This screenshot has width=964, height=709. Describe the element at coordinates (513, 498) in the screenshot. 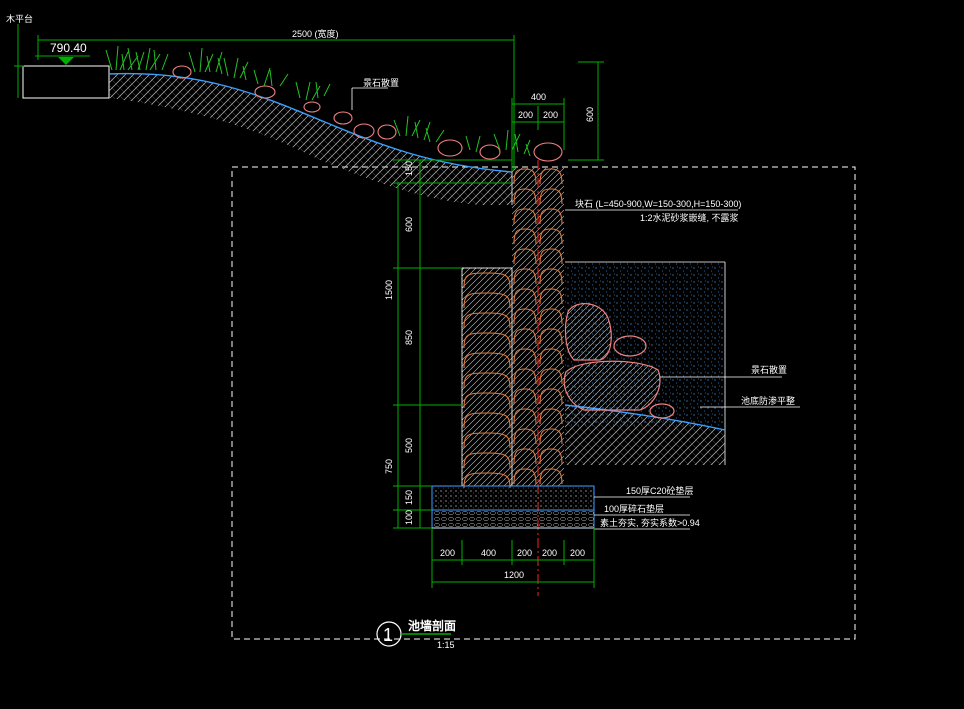

I see `foundation-concrete` at that location.